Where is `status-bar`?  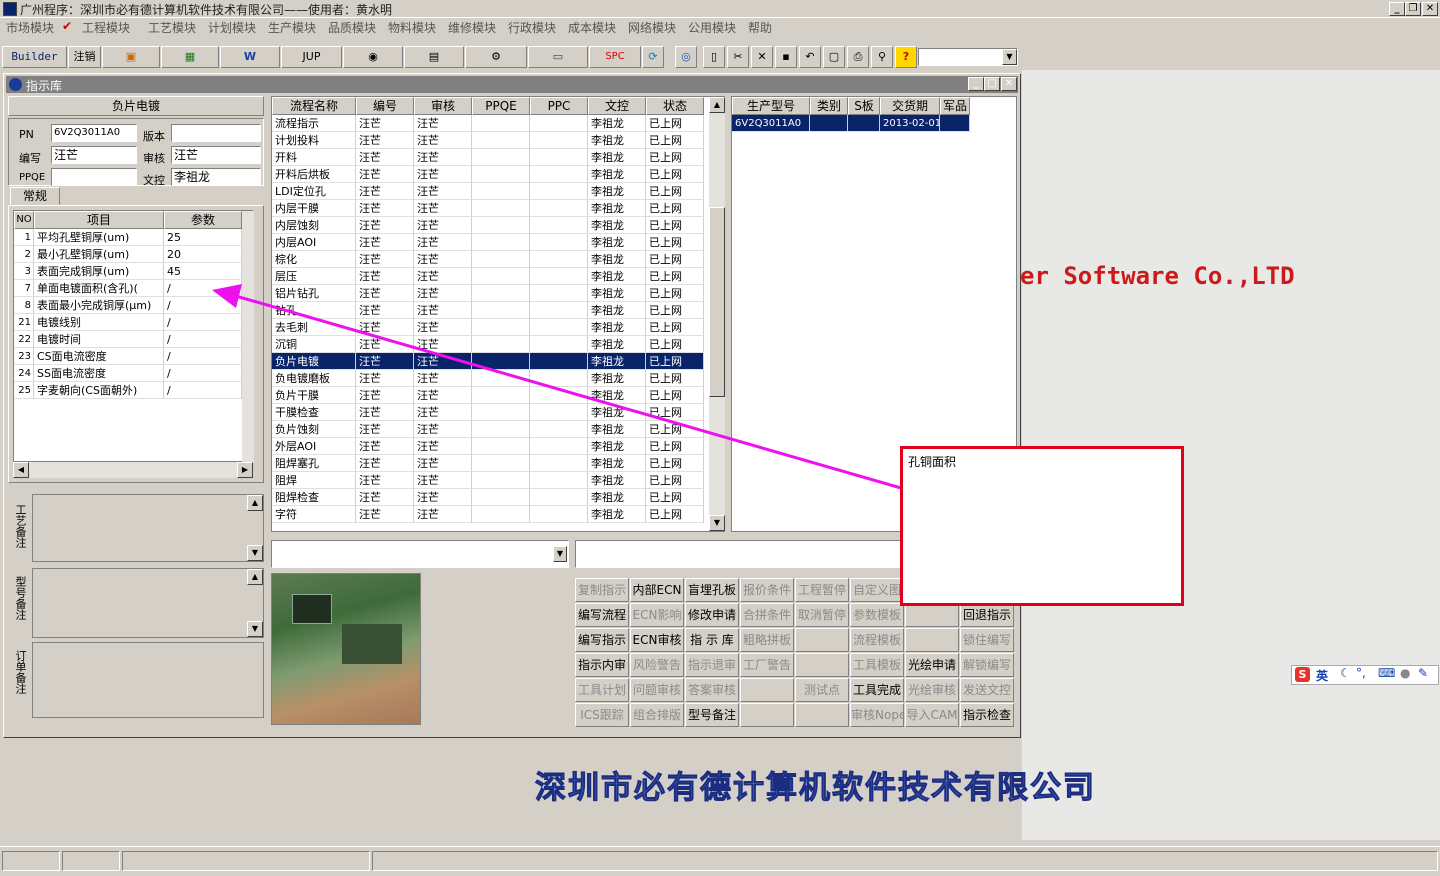 status-bar is located at coordinates (720, 861).